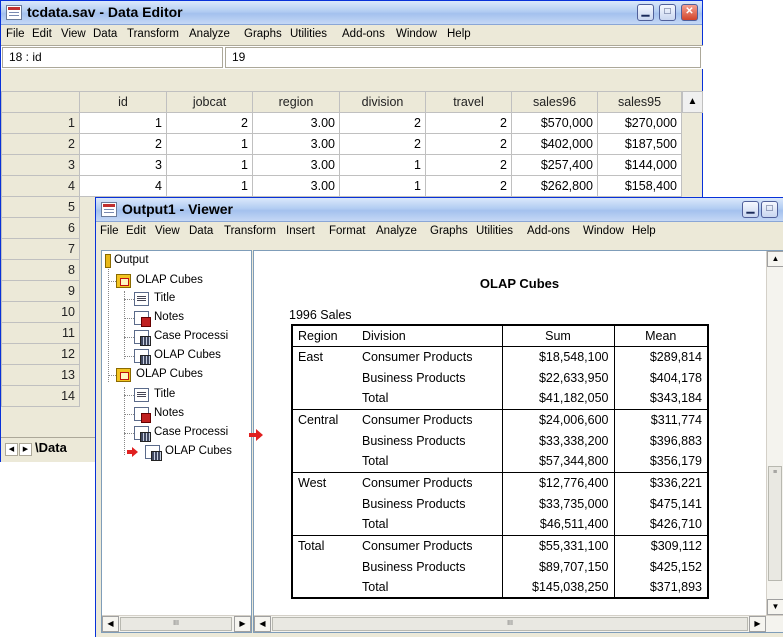 The width and height of the screenshot is (783, 637). I want to click on row-number: 4, so click(40, 186).